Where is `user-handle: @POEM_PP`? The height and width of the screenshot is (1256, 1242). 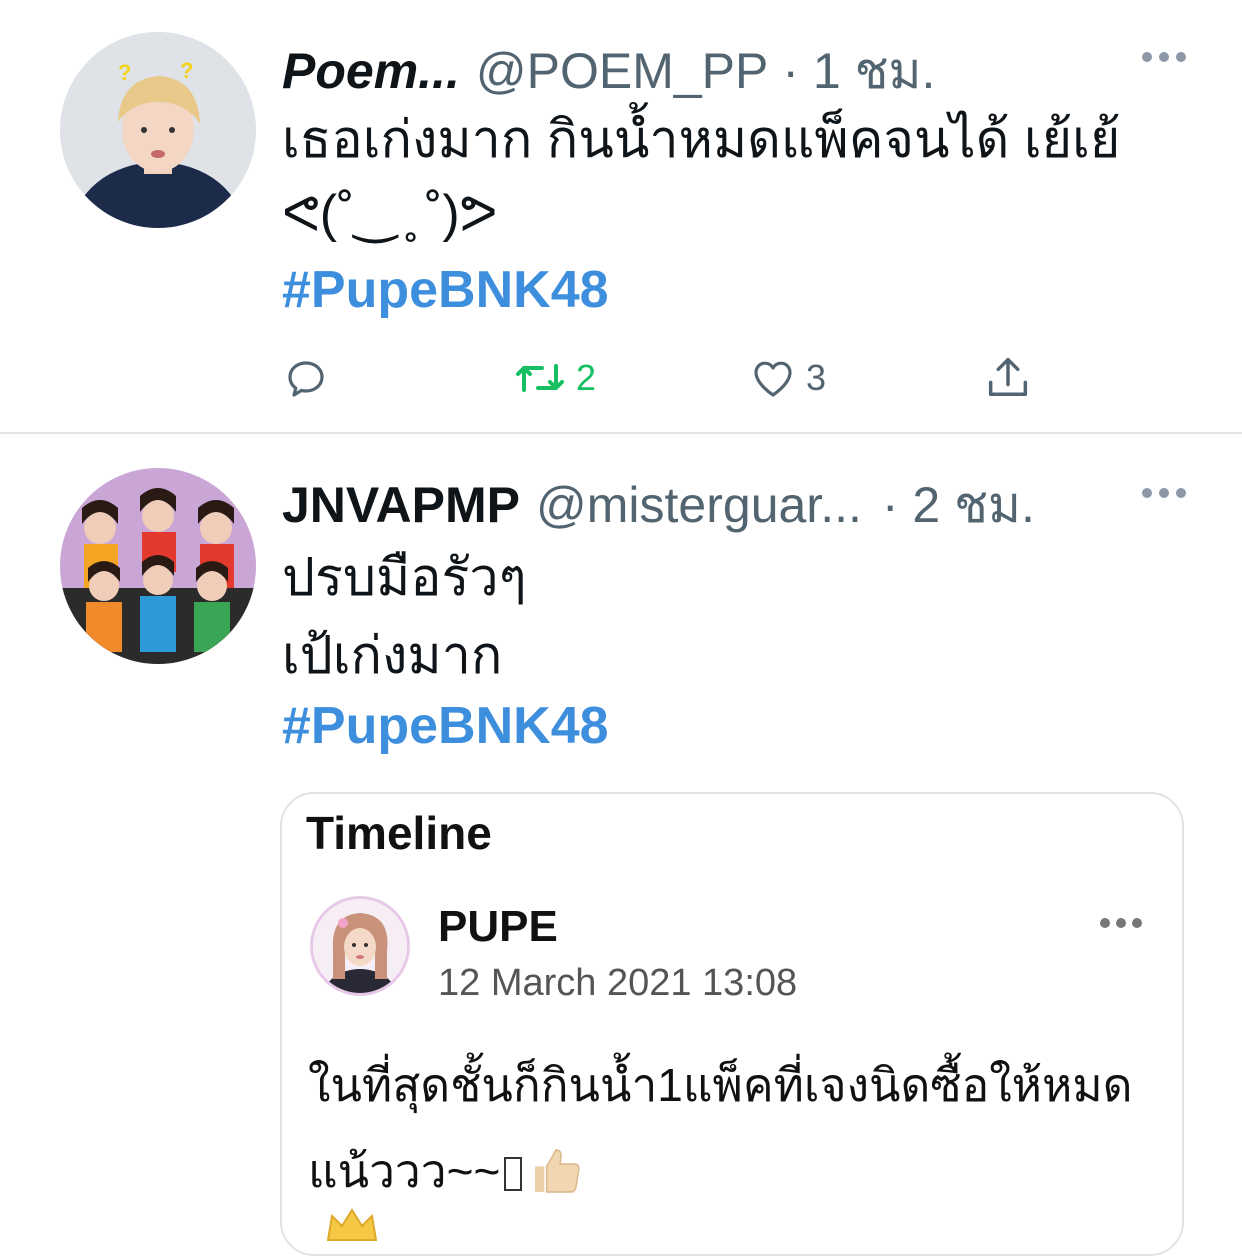
user-handle: @POEM_PP is located at coordinates (622, 71).